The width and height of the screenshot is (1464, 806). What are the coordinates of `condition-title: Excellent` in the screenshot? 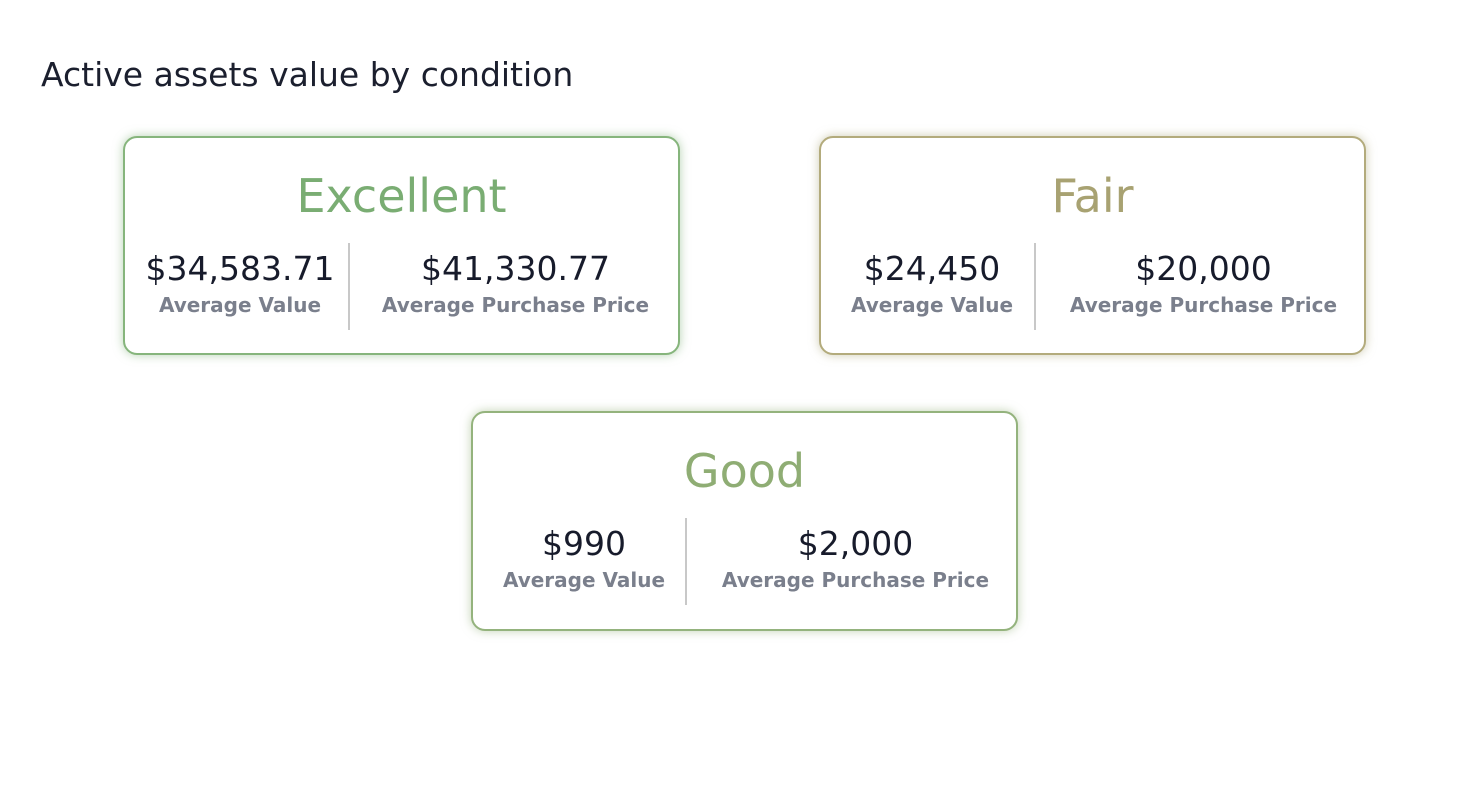 It's located at (401, 196).